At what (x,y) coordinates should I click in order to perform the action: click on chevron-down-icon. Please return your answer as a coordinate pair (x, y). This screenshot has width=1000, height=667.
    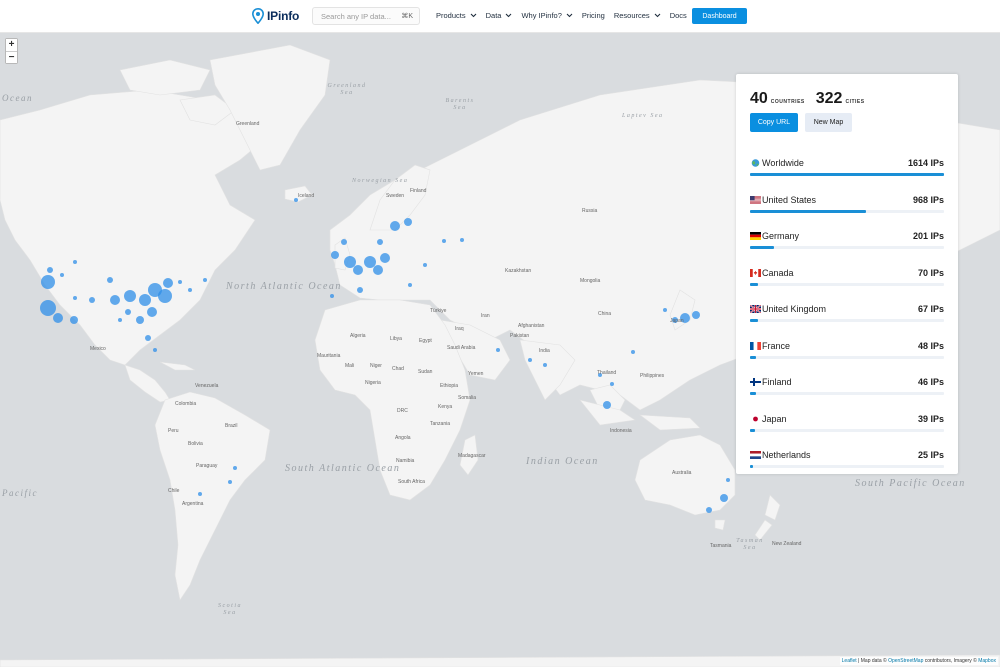
    Looking at the image, I should click on (657, 15).